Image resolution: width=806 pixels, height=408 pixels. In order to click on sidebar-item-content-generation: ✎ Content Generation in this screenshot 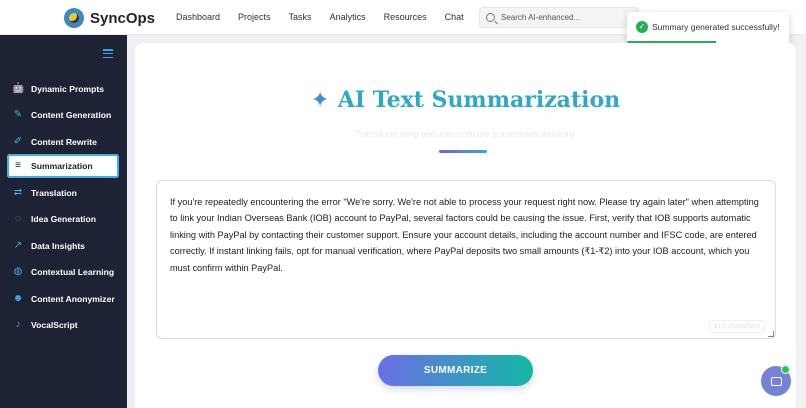, I will do `click(63, 115)`.